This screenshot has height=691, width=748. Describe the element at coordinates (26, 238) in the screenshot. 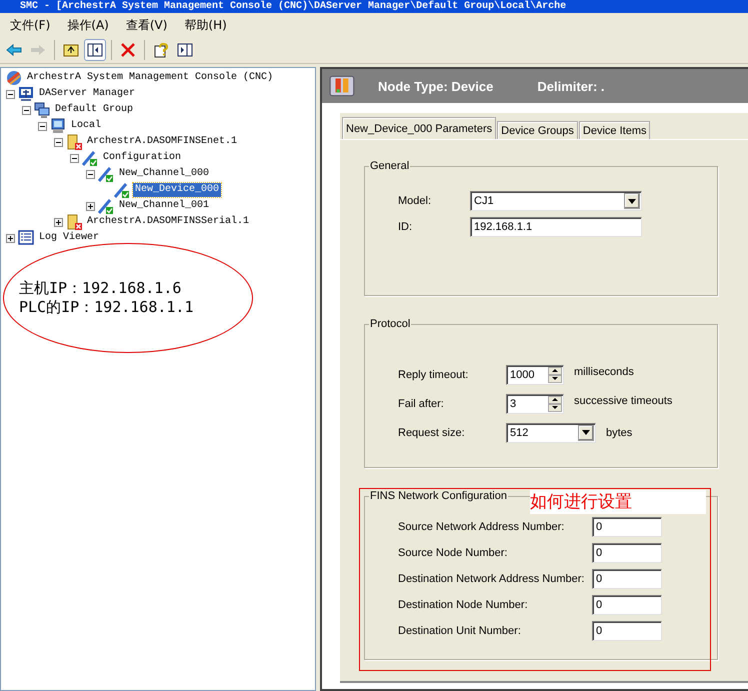

I see `log-icon` at that location.